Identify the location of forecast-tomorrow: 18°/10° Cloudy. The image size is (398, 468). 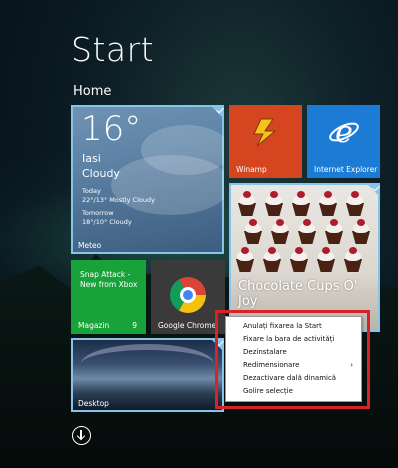
(107, 222).